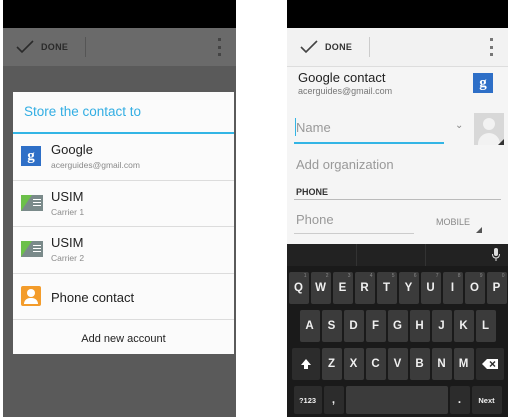 Image resolution: width=511 pixels, height=417 pixels. I want to click on shift-key, so click(305, 364).